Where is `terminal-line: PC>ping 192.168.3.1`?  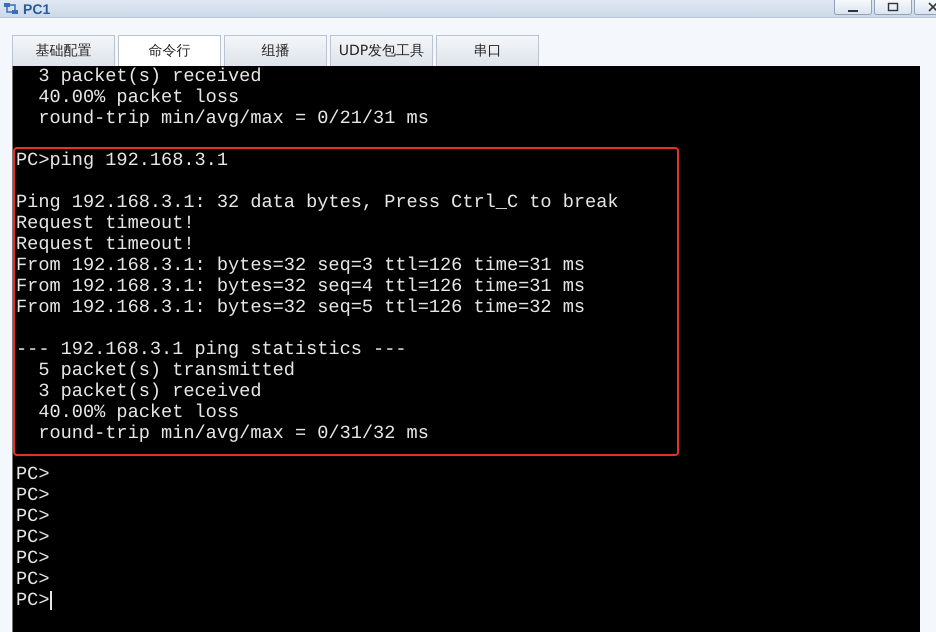 terminal-line: PC>ping 192.168.3.1 is located at coordinates (122, 160).